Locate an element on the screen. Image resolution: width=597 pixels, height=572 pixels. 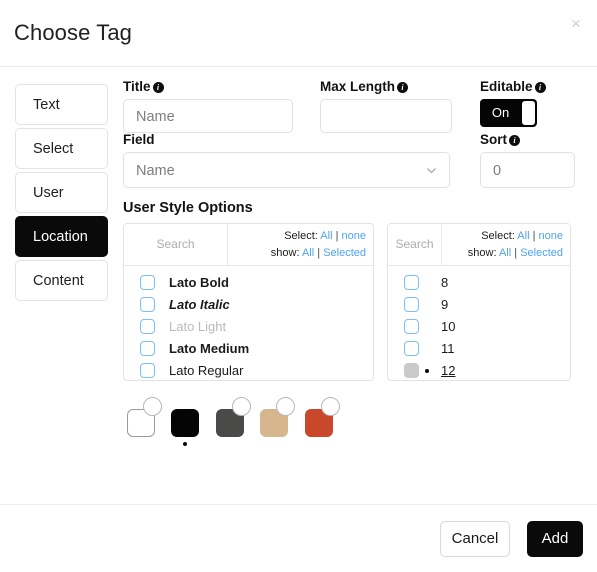
tag-type-tabs: Text Select User Location Content is located at coordinates (61, 194).